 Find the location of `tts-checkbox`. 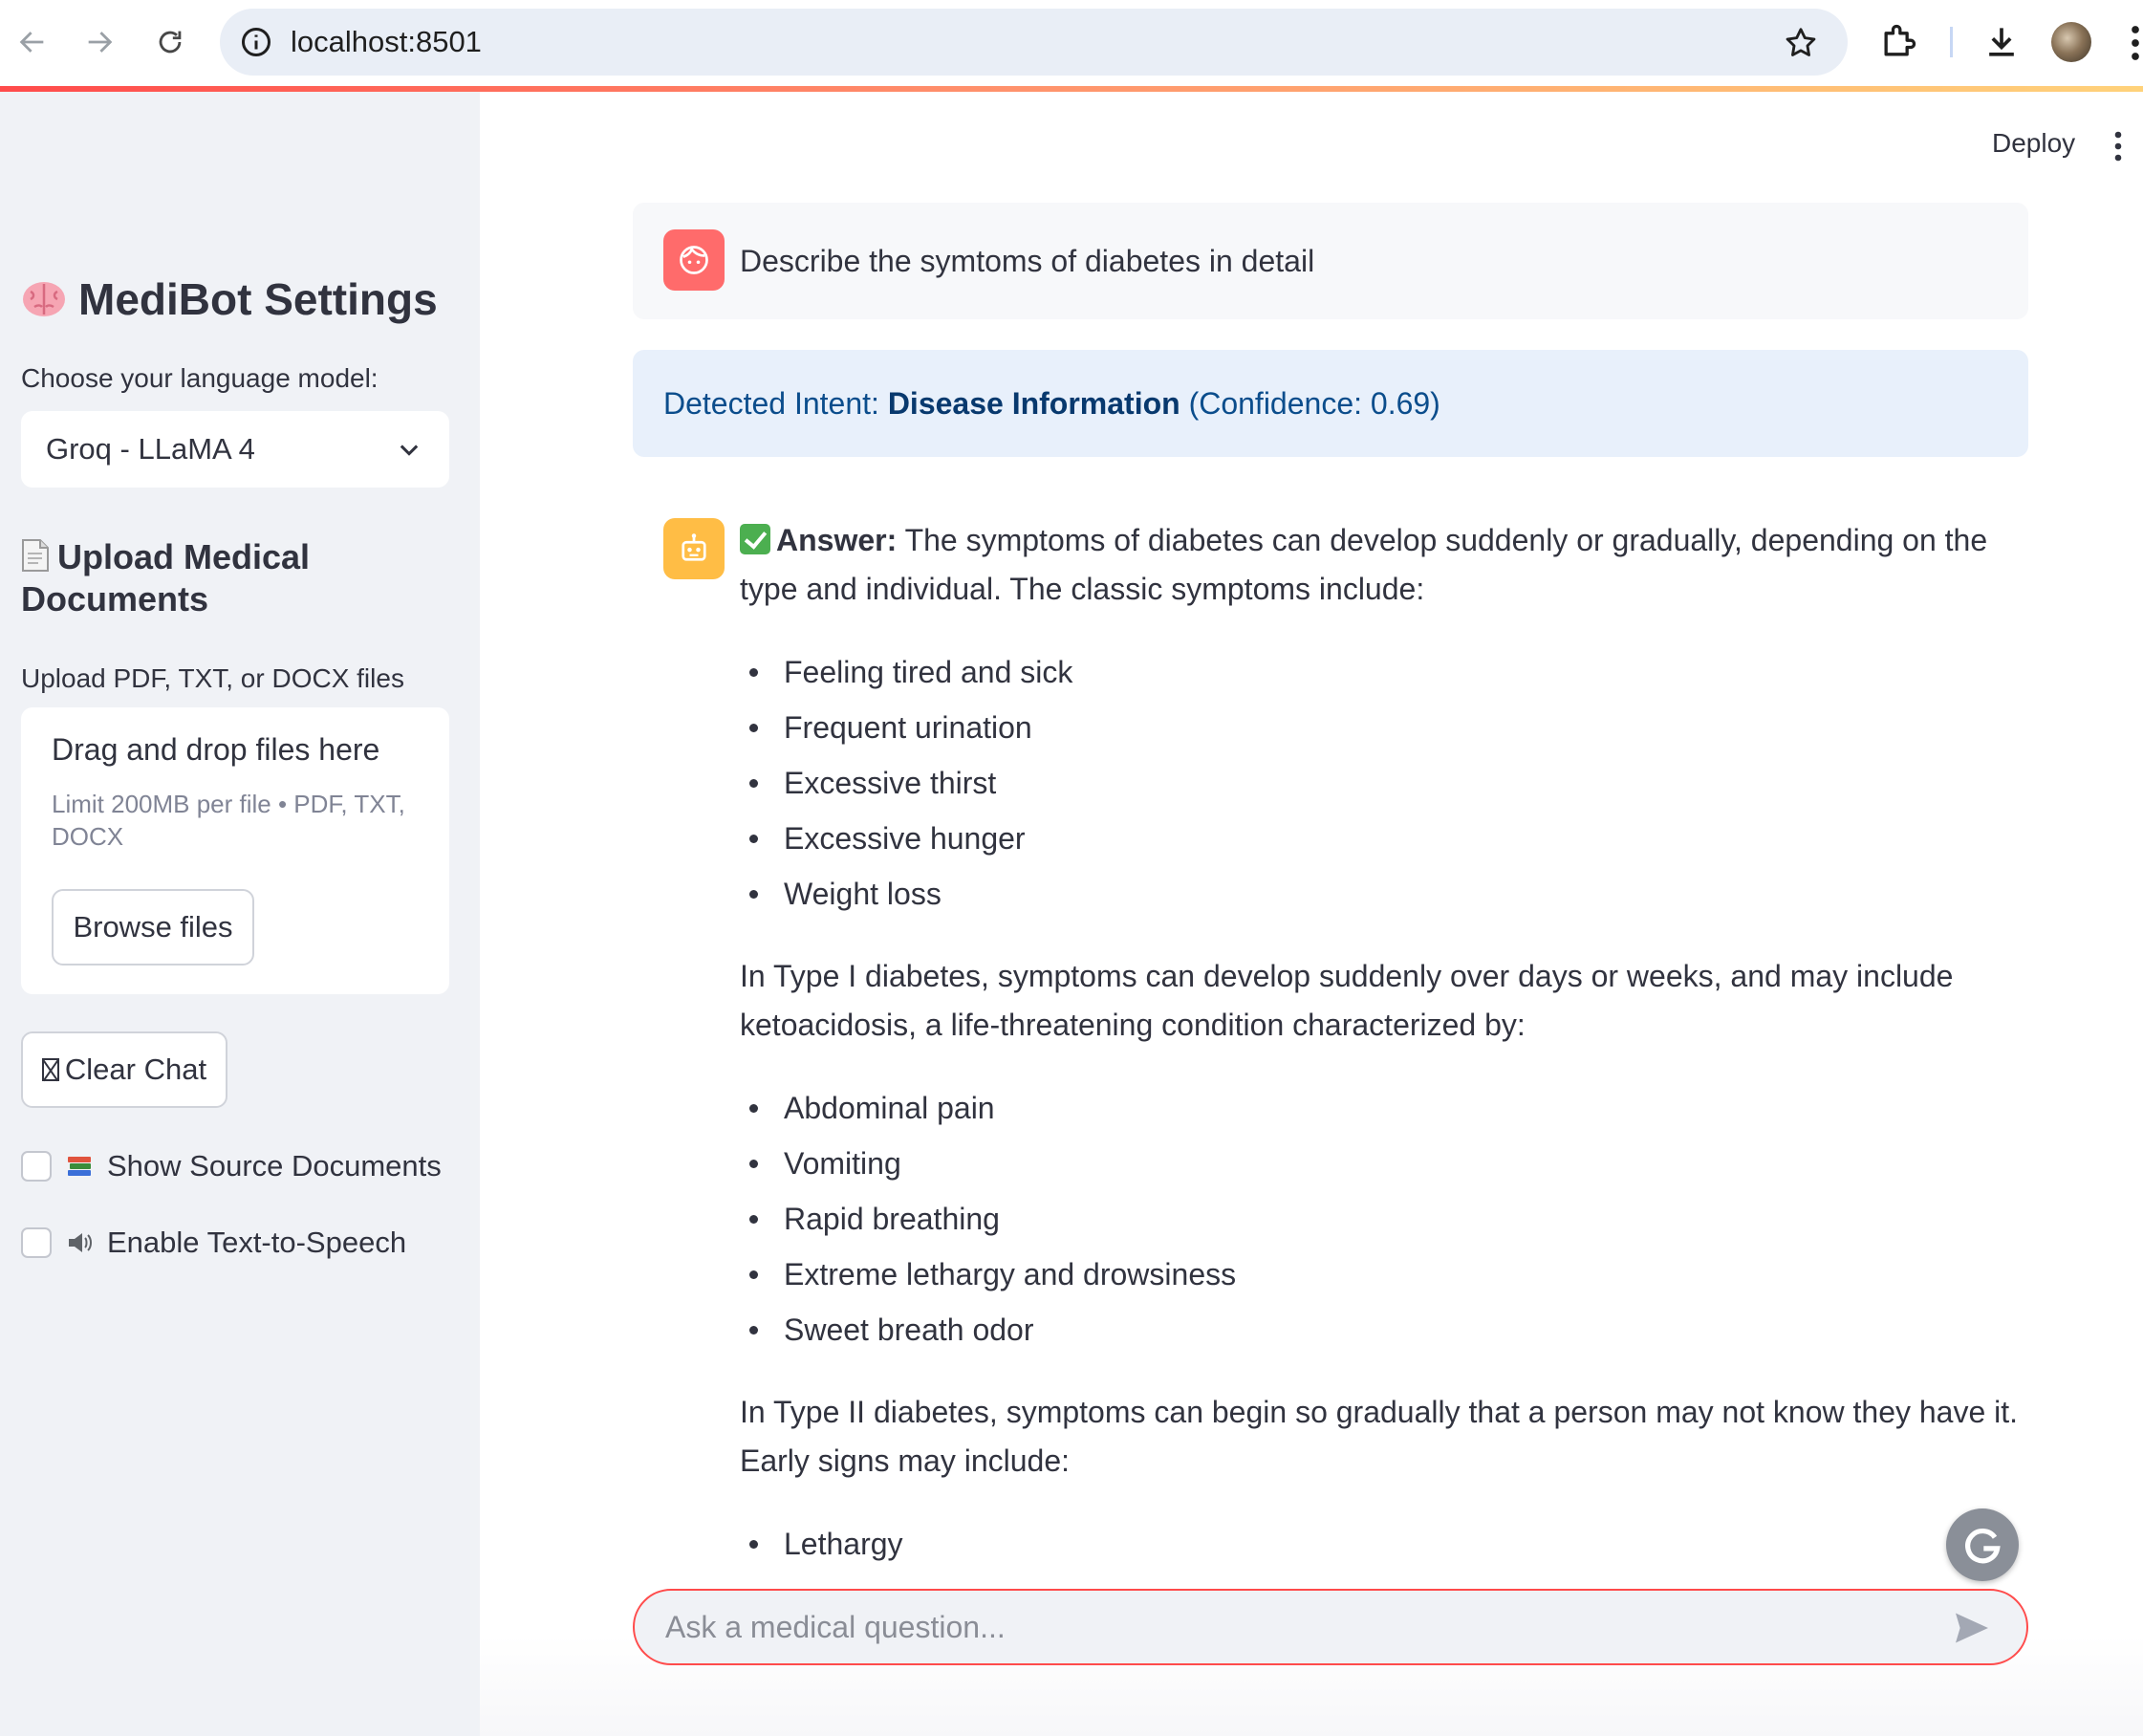

tts-checkbox is located at coordinates (36, 1242).